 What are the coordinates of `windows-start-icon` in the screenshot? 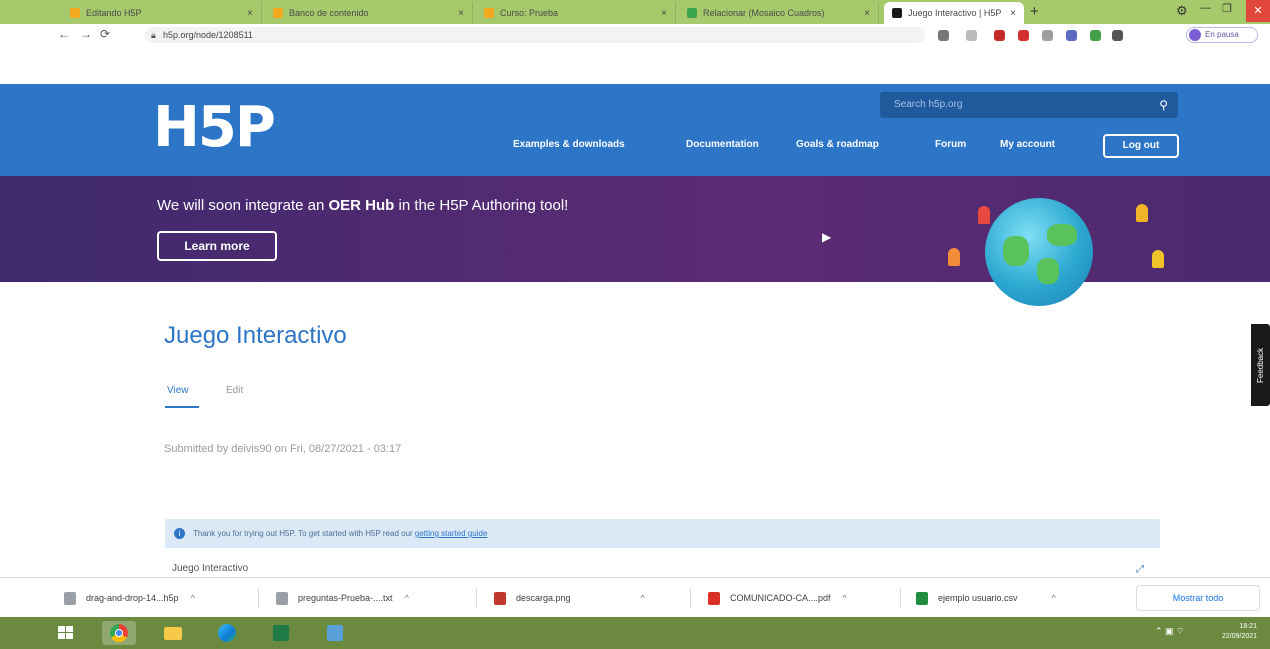 It's located at (65, 633).